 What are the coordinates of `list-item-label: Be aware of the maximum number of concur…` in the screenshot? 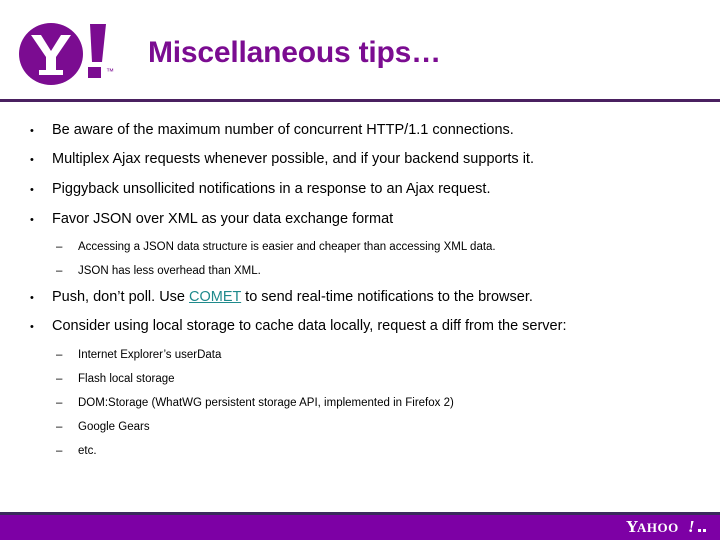 It's located at (283, 130).